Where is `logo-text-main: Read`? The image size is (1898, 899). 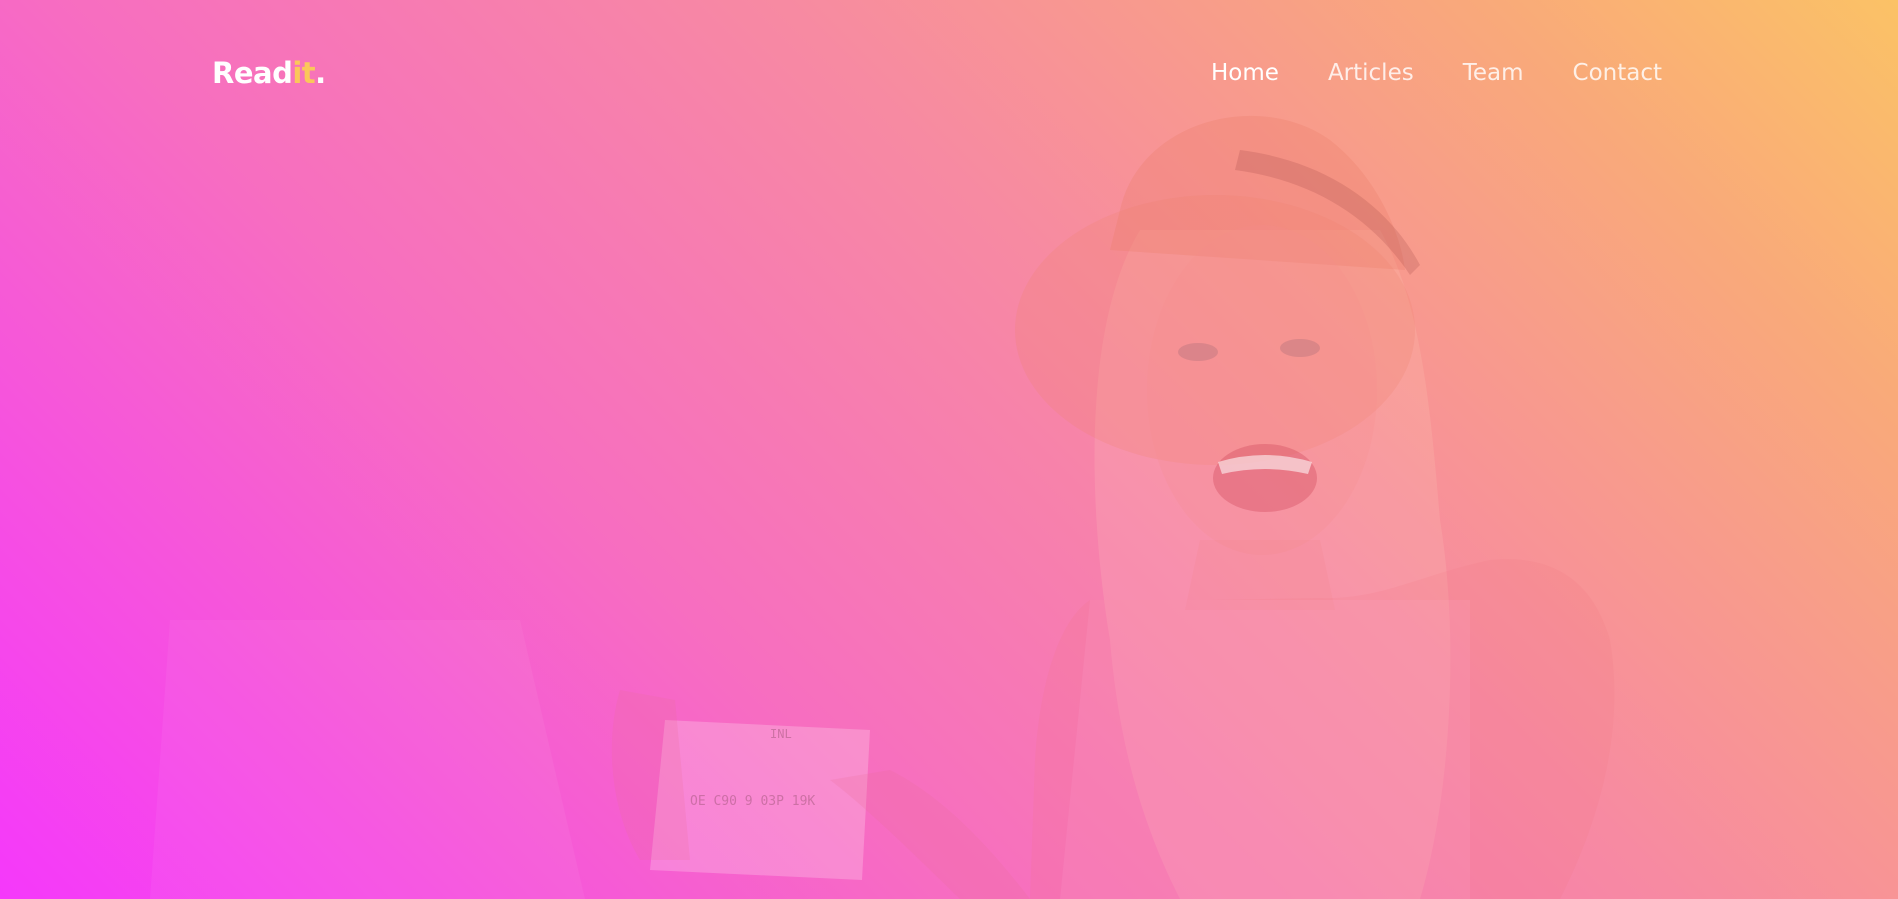 logo-text-main: Read is located at coordinates (252, 73).